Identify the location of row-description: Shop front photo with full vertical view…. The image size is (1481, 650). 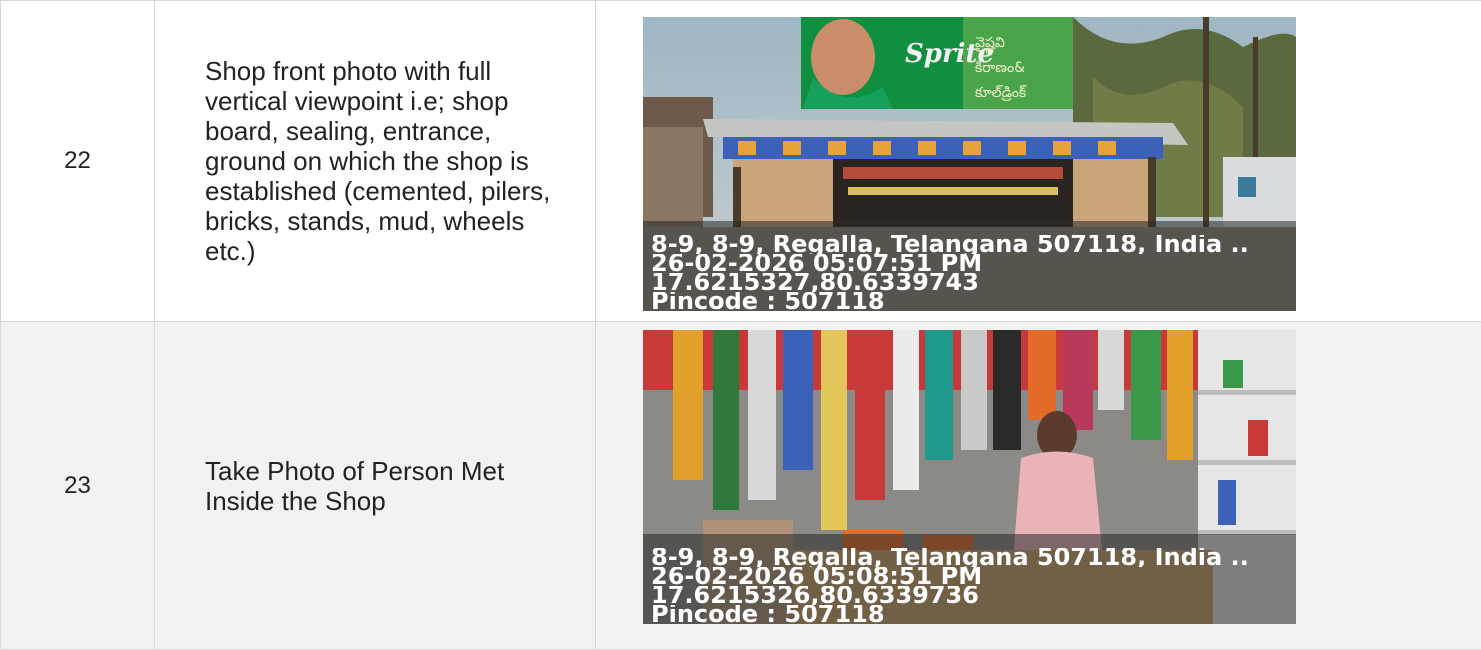
(375, 161).